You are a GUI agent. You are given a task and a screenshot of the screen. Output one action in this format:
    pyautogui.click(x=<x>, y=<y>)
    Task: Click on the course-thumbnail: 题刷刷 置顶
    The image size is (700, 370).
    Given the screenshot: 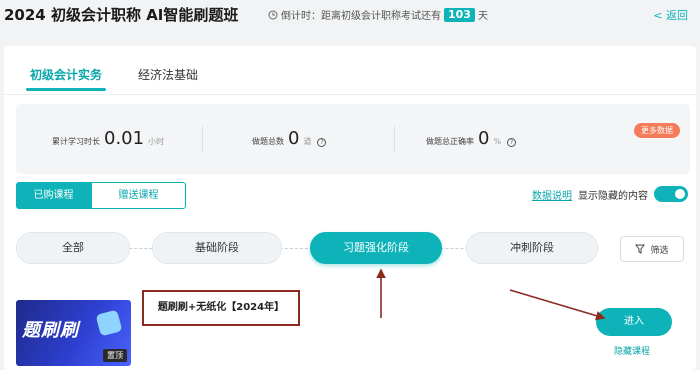 What is the action you would take?
    pyautogui.click(x=73, y=333)
    